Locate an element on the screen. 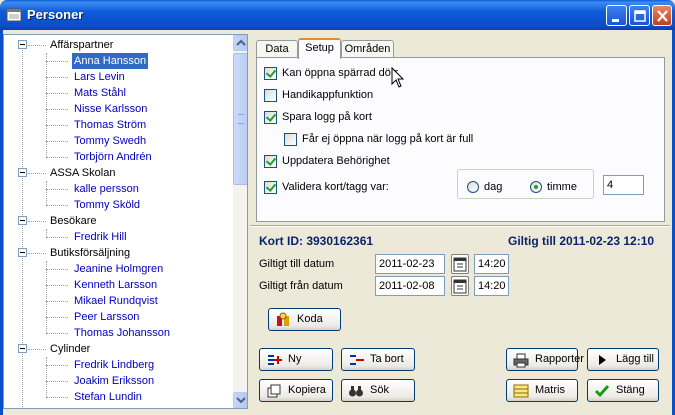 This screenshot has height=415, width=675. checkbox-label: Handikappfunktion is located at coordinates (328, 95).